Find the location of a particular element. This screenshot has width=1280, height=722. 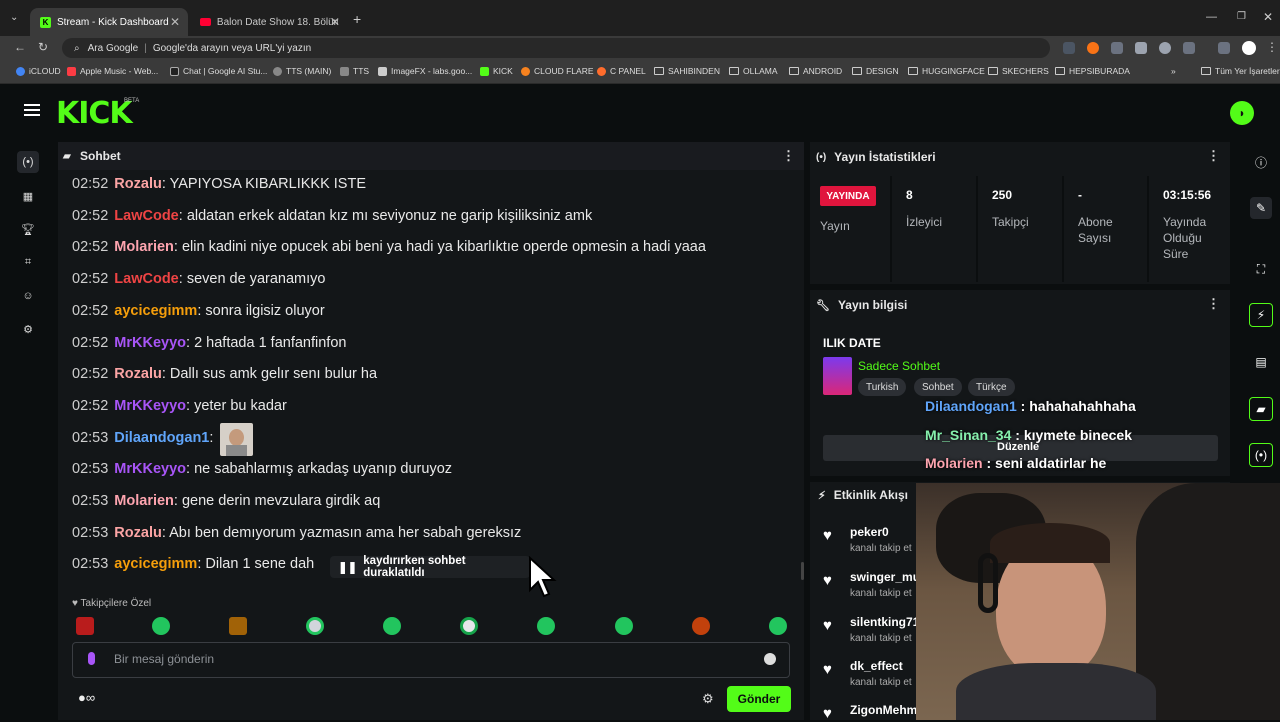

sidebar-icon is located at coordinates (1224, 48).